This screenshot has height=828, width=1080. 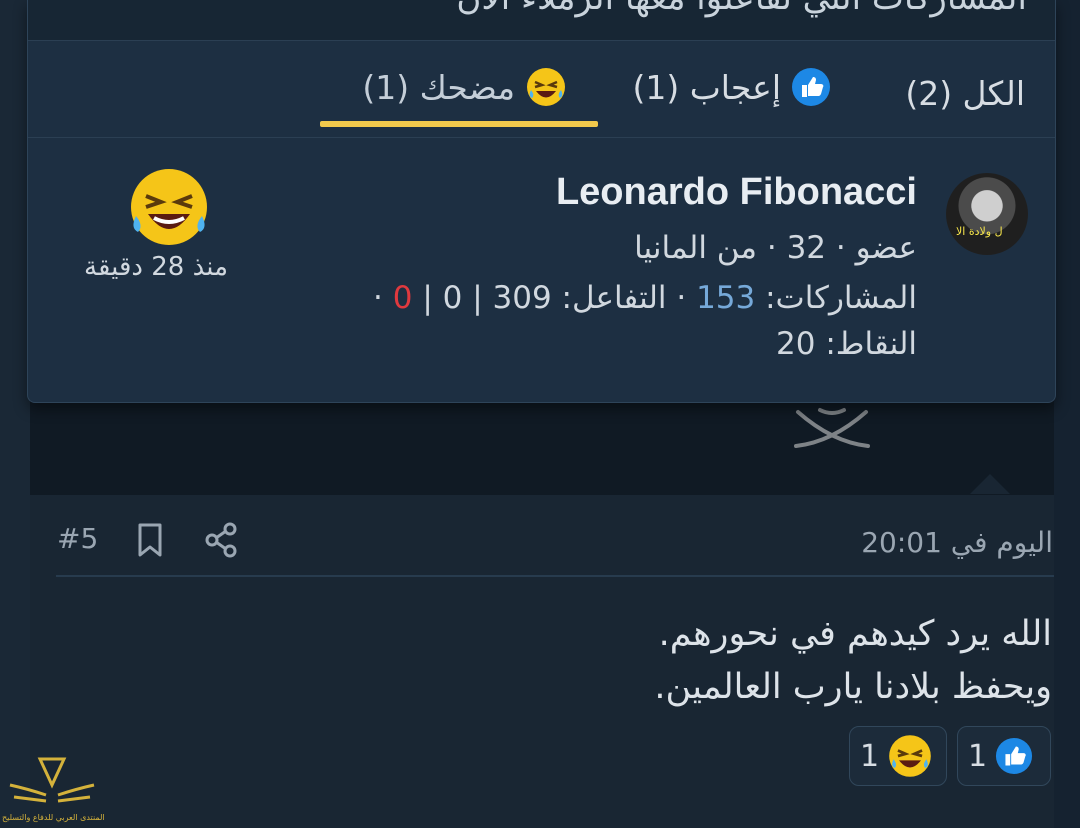 What do you see at coordinates (542, 445) in the screenshot?
I see `signature-band` at bounding box center [542, 445].